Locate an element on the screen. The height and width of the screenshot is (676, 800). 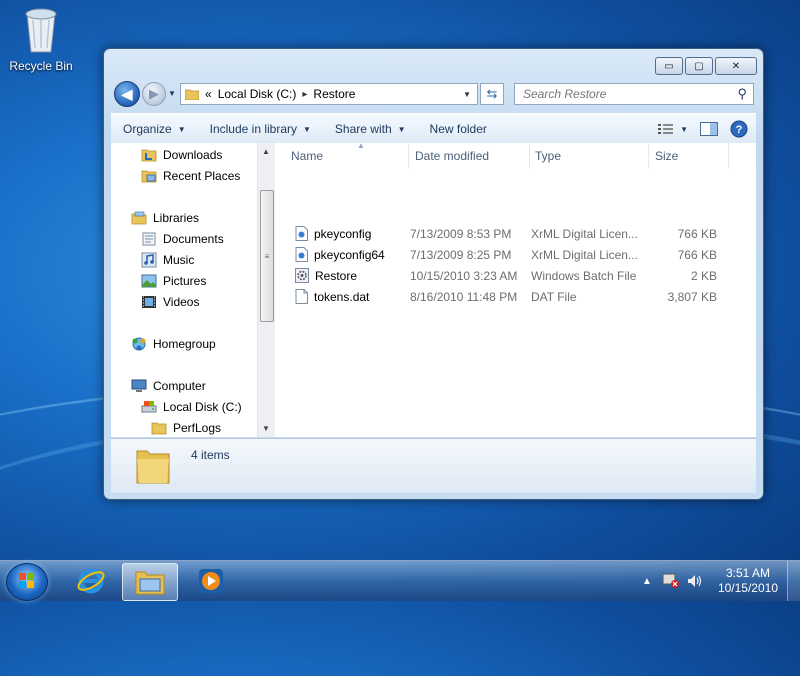
nav-item-recent-places: Recent Places is located at coordinates (190, 176).